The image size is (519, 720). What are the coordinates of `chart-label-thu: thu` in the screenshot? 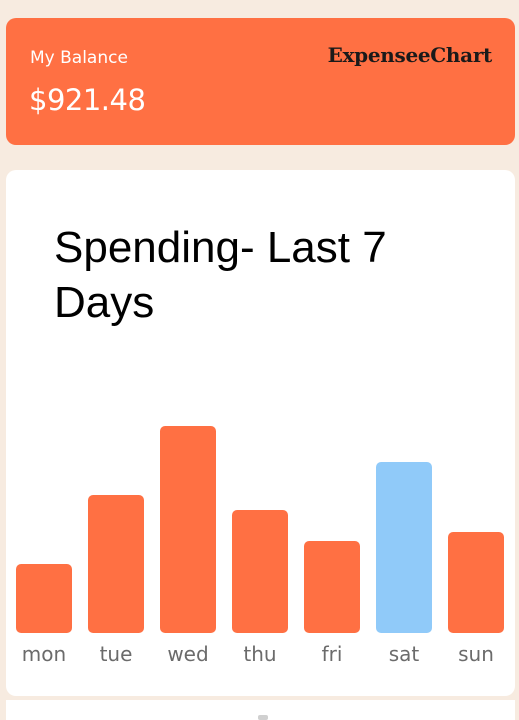 It's located at (260, 654).